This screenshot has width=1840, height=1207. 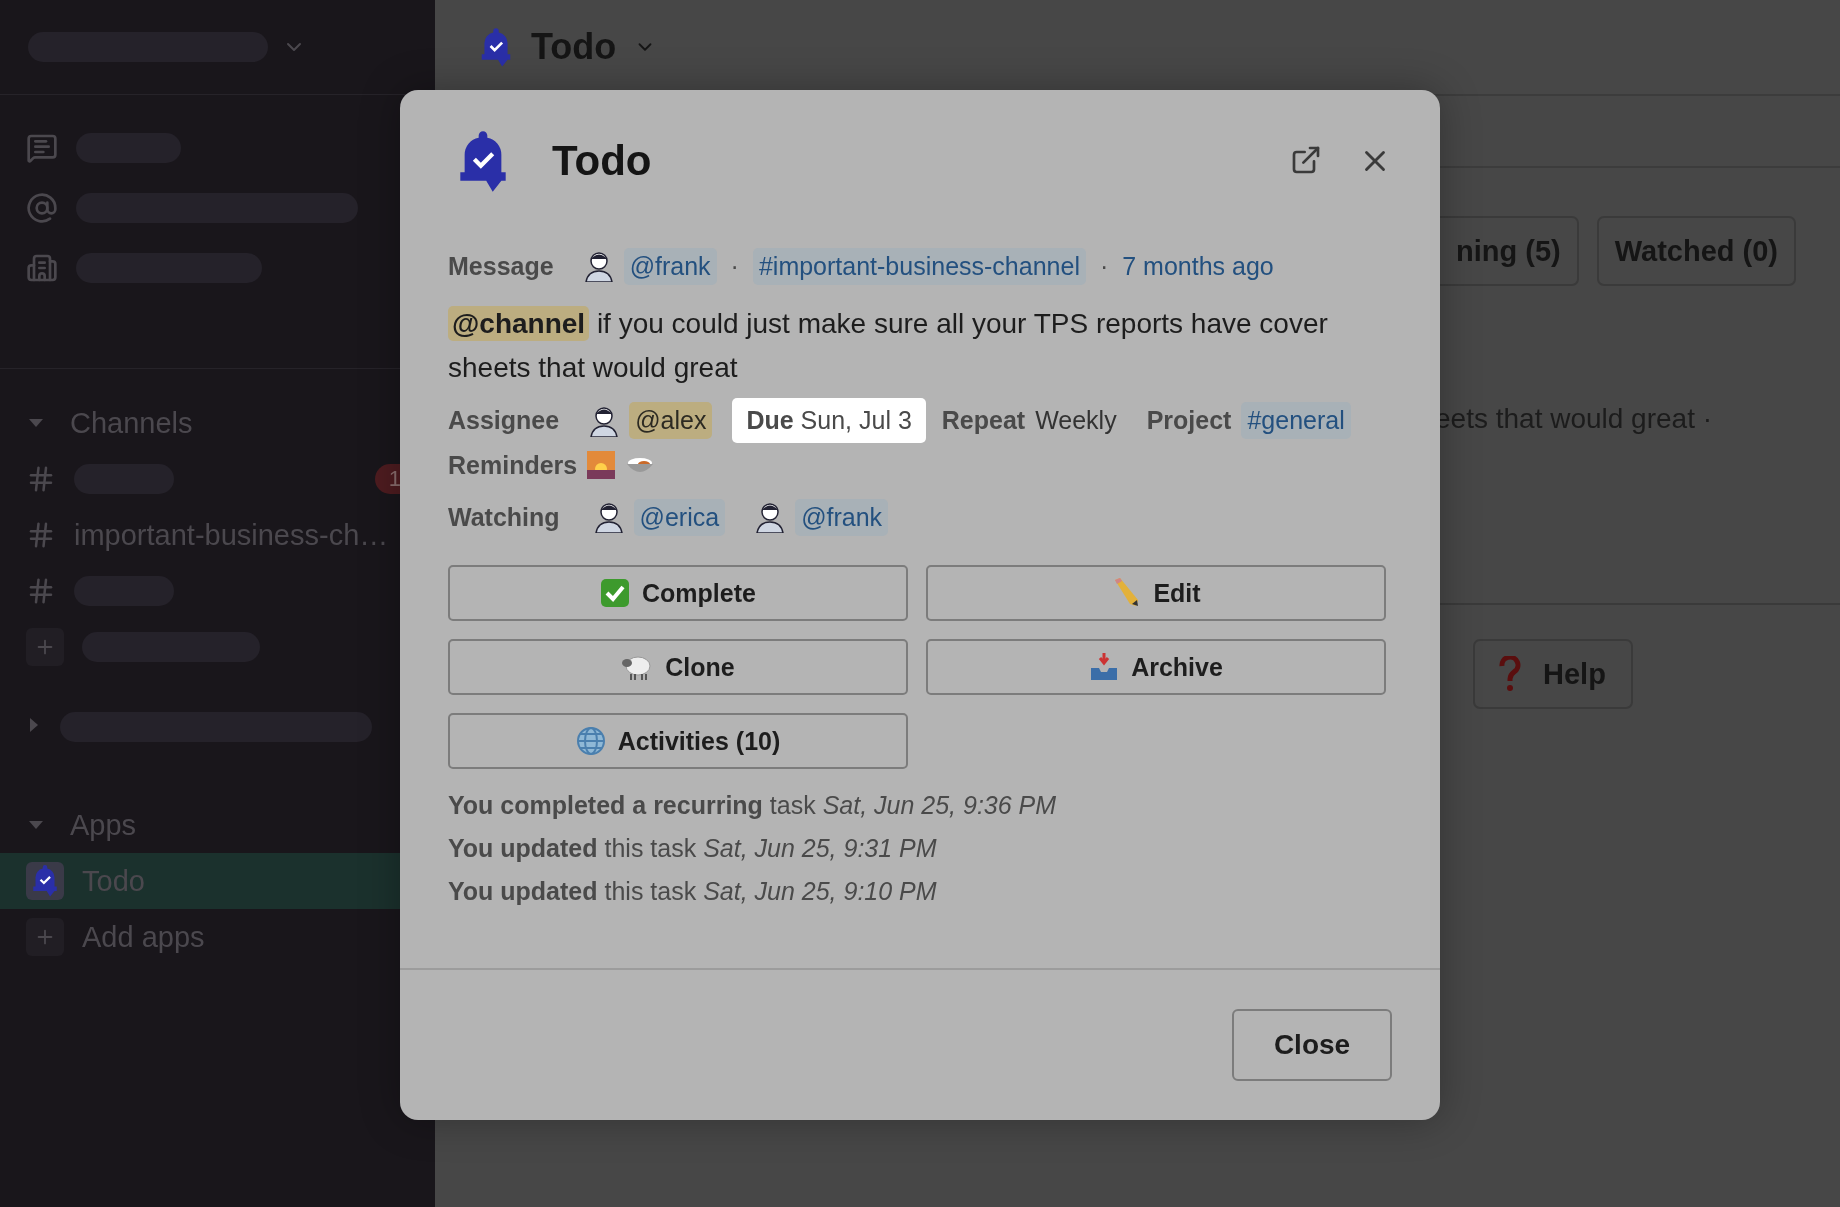 What do you see at coordinates (513, 465) in the screenshot?
I see `field-label: Reminders` at bounding box center [513, 465].